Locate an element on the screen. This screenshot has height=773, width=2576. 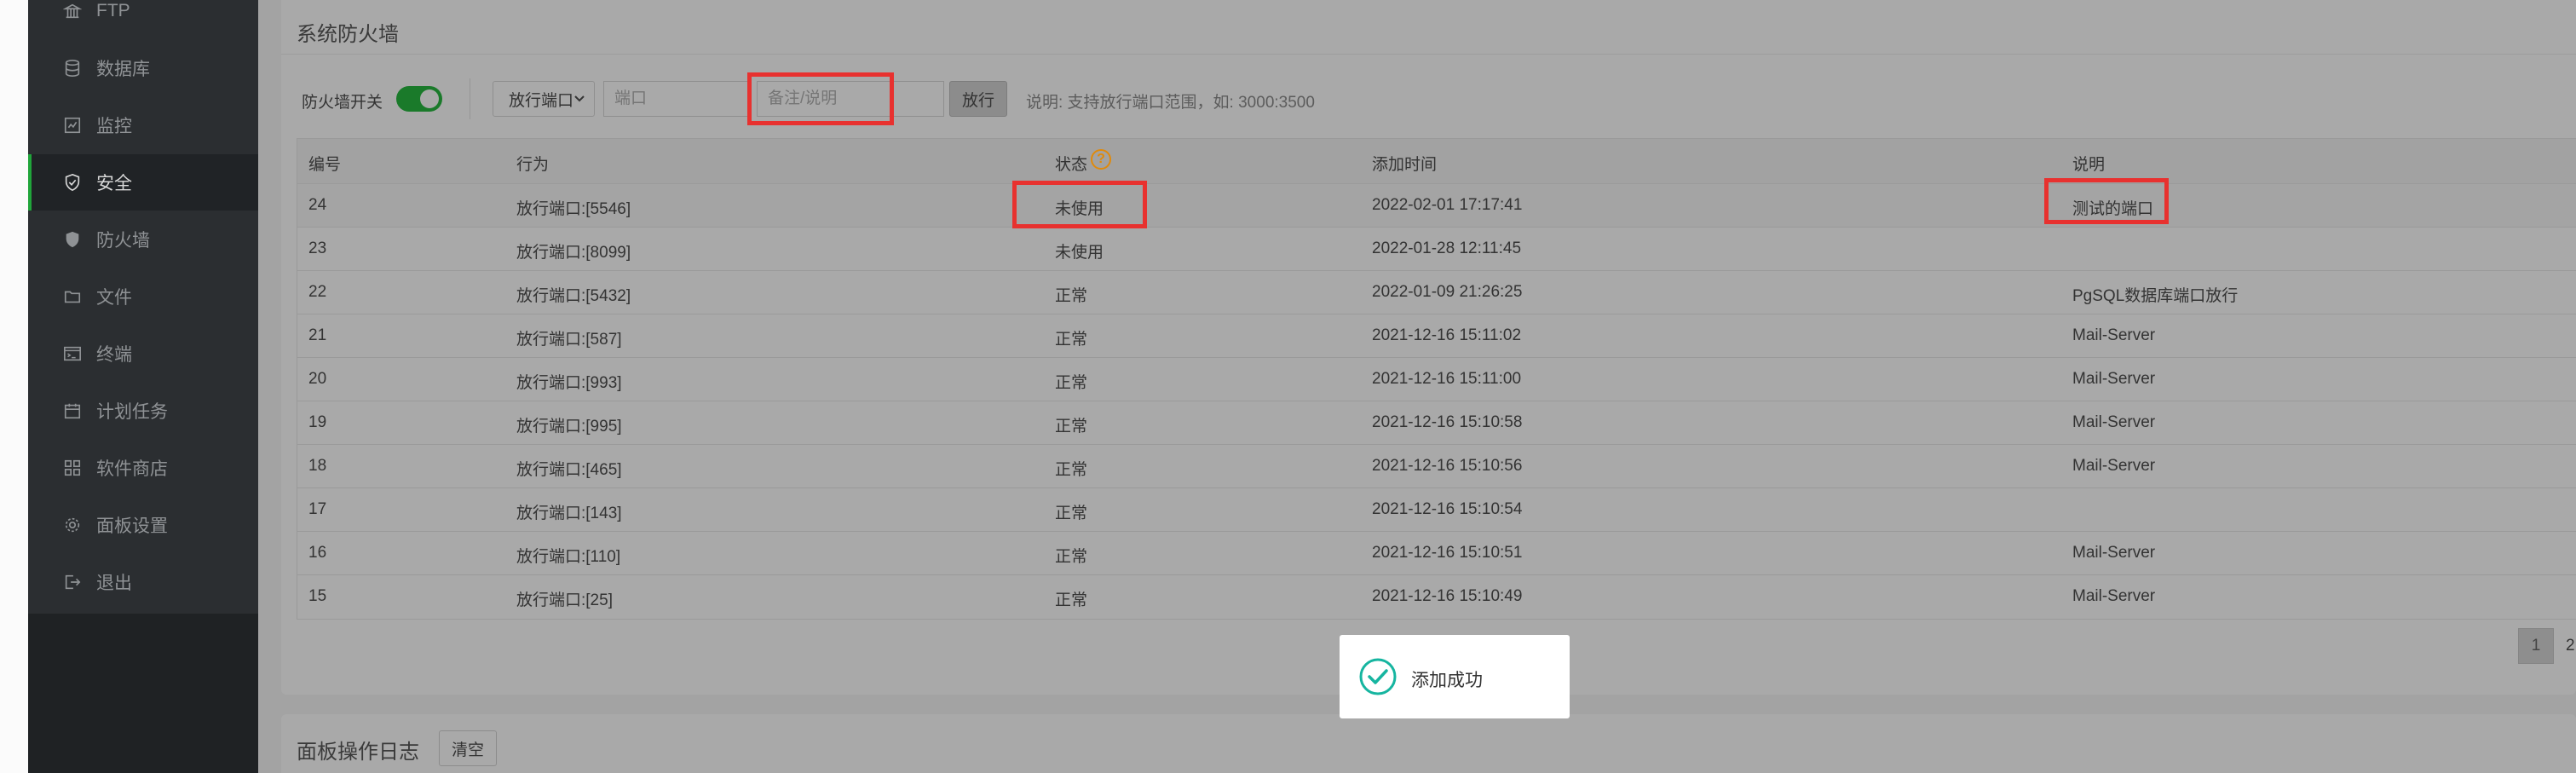
sidebar-item-label: 安全 is located at coordinates (114, 184).